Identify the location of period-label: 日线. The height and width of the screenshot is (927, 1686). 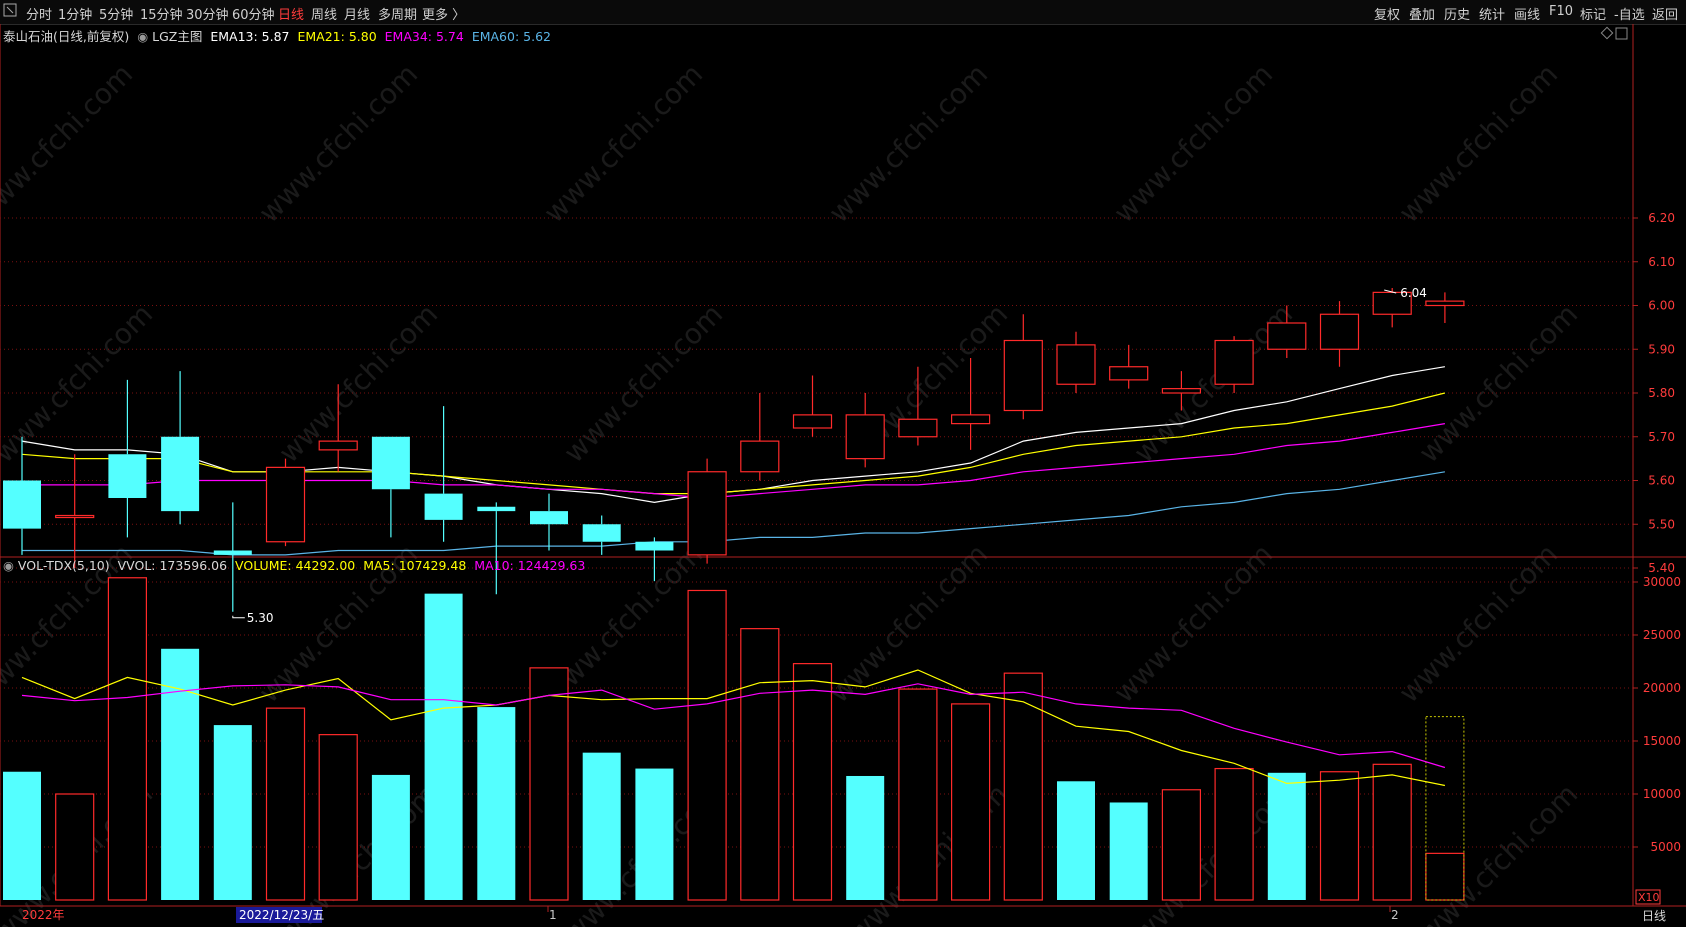
(1654, 916).